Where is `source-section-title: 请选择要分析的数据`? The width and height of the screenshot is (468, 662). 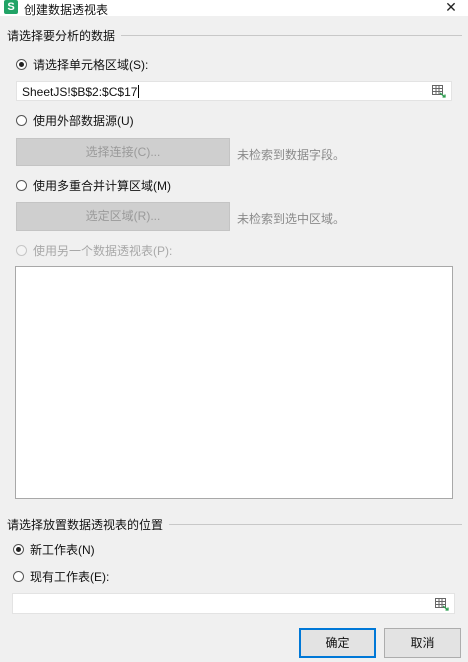 source-section-title: 请选择要分析的数据 is located at coordinates (61, 36).